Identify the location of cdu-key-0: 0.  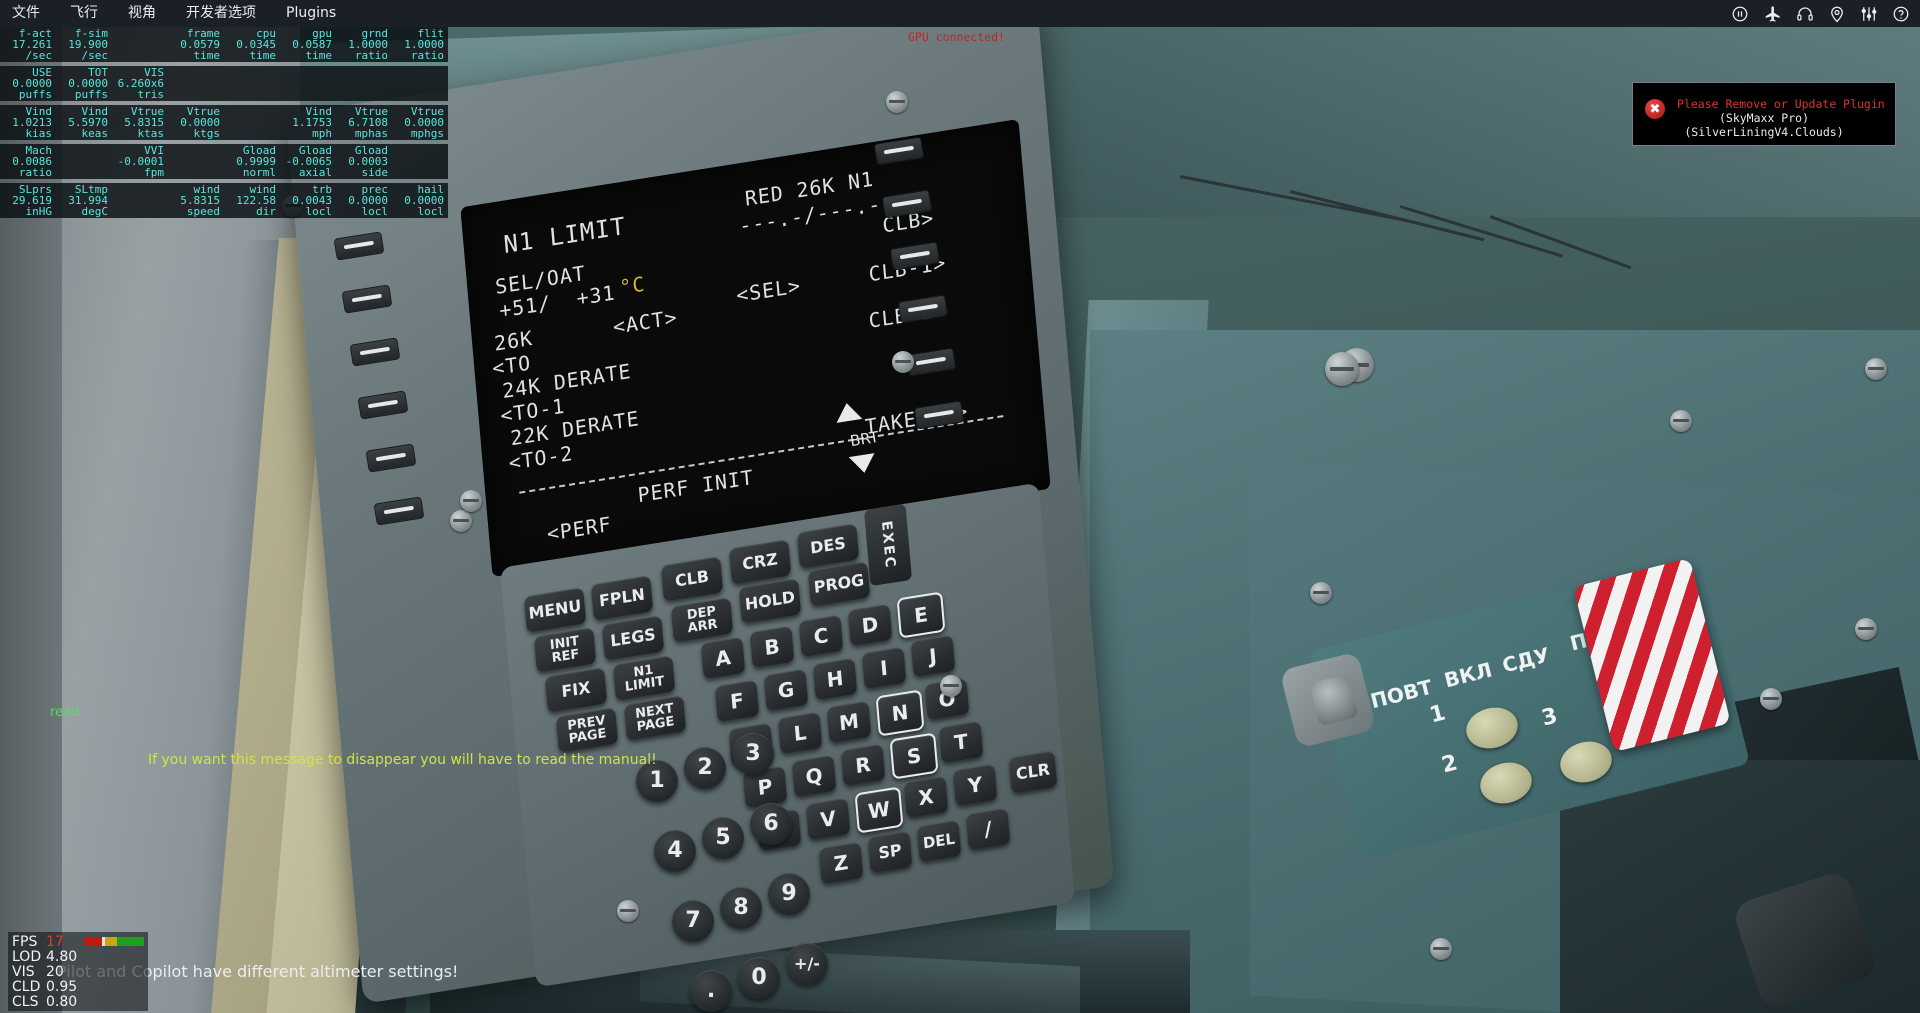
(759, 978).